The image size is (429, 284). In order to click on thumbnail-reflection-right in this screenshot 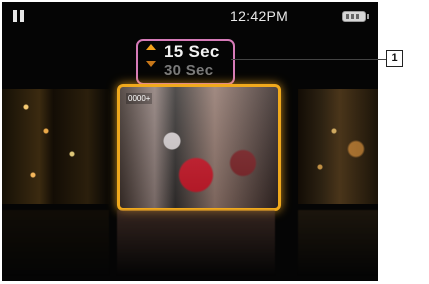, I will do `click(338, 242)`.